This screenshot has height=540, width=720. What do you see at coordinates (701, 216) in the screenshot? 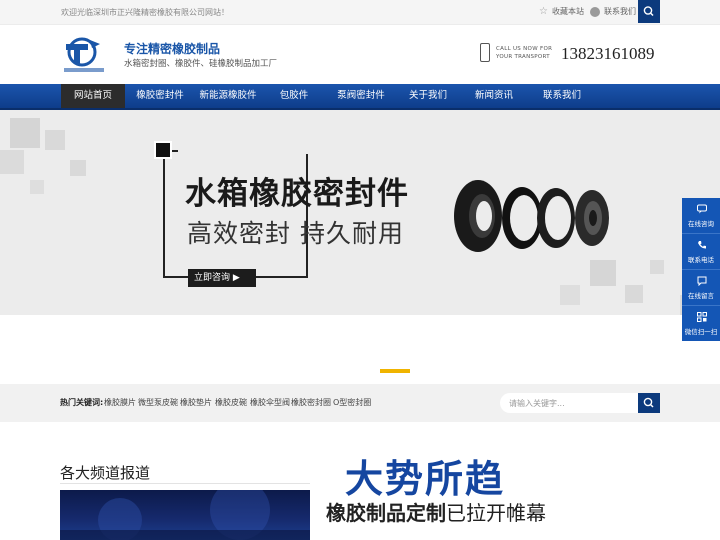
I see `float-online-consult: 在线咨询` at bounding box center [701, 216].